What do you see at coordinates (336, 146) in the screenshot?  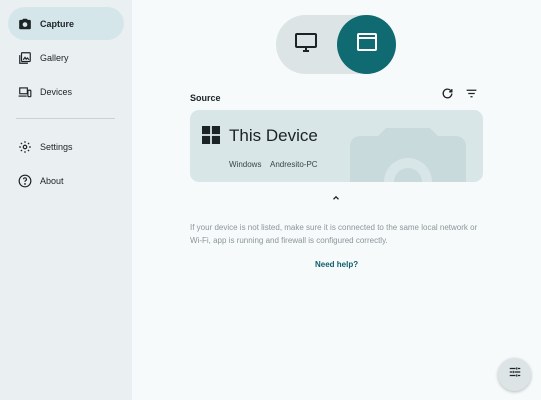 I see `device-card: This Device Windows Andresito-PC` at bounding box center [336, 146].